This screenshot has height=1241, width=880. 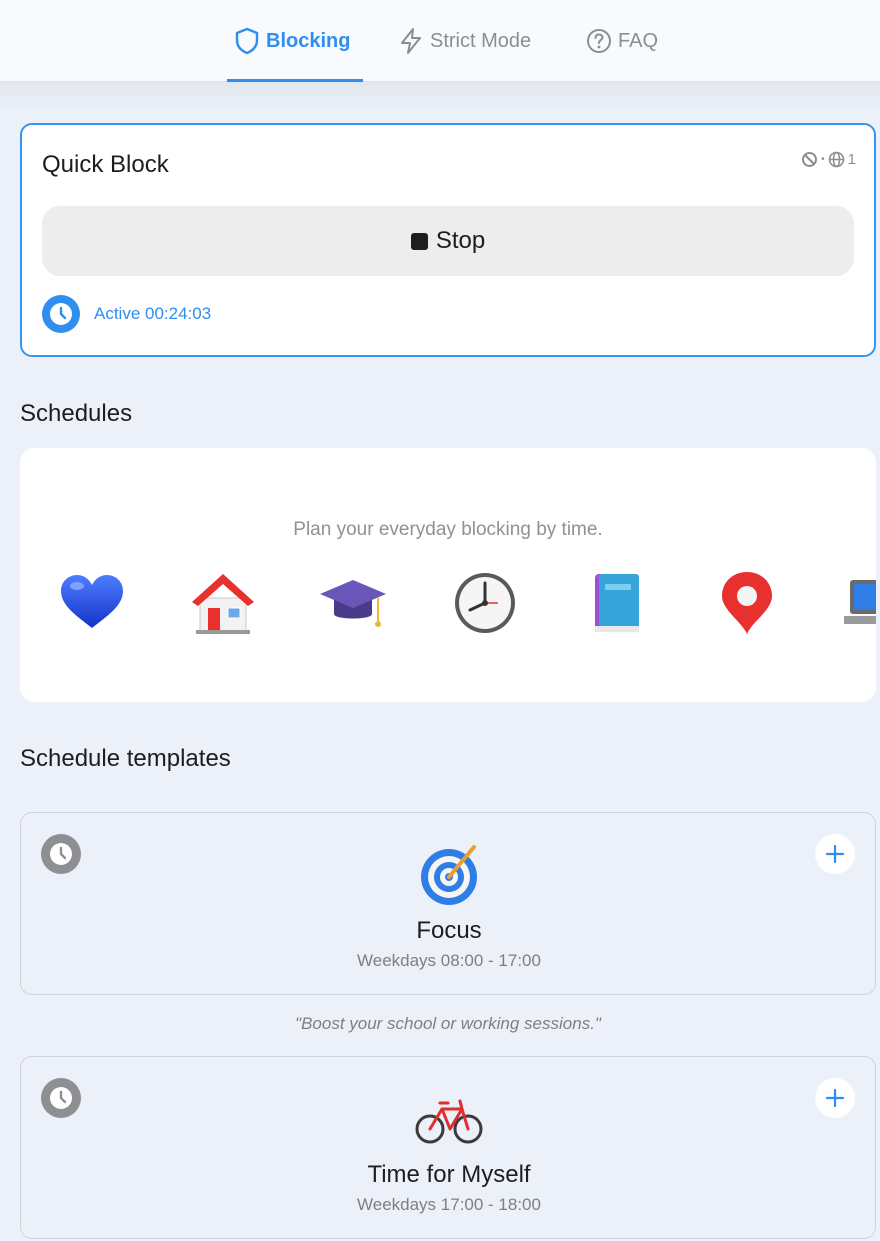 What do you see at coordinates (460, 240) in the screenshot?
I see `stop-label: Stop` at bounding box center [460, 240].